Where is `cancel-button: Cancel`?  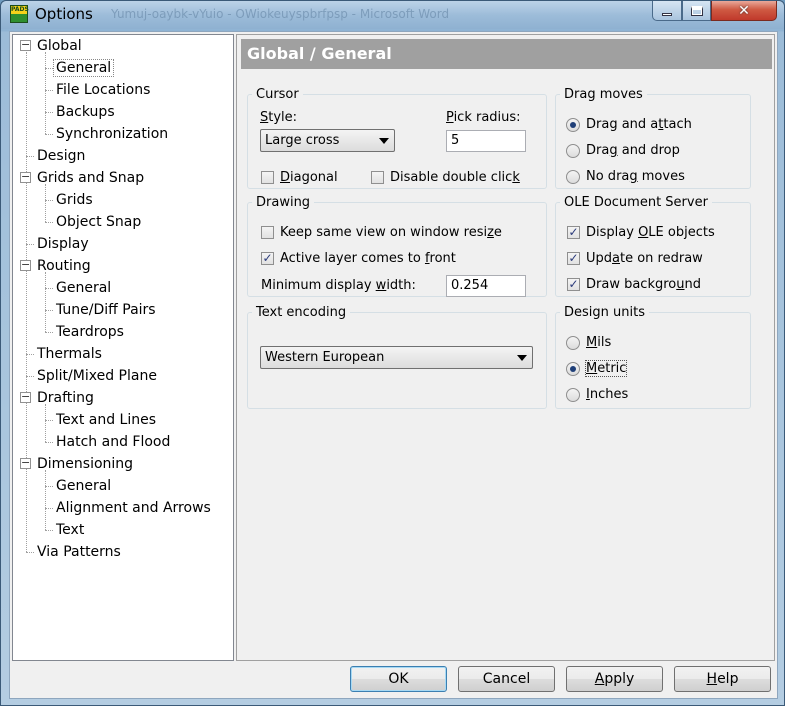 cancel-button: Cancel is located at coordinates (506, 679).